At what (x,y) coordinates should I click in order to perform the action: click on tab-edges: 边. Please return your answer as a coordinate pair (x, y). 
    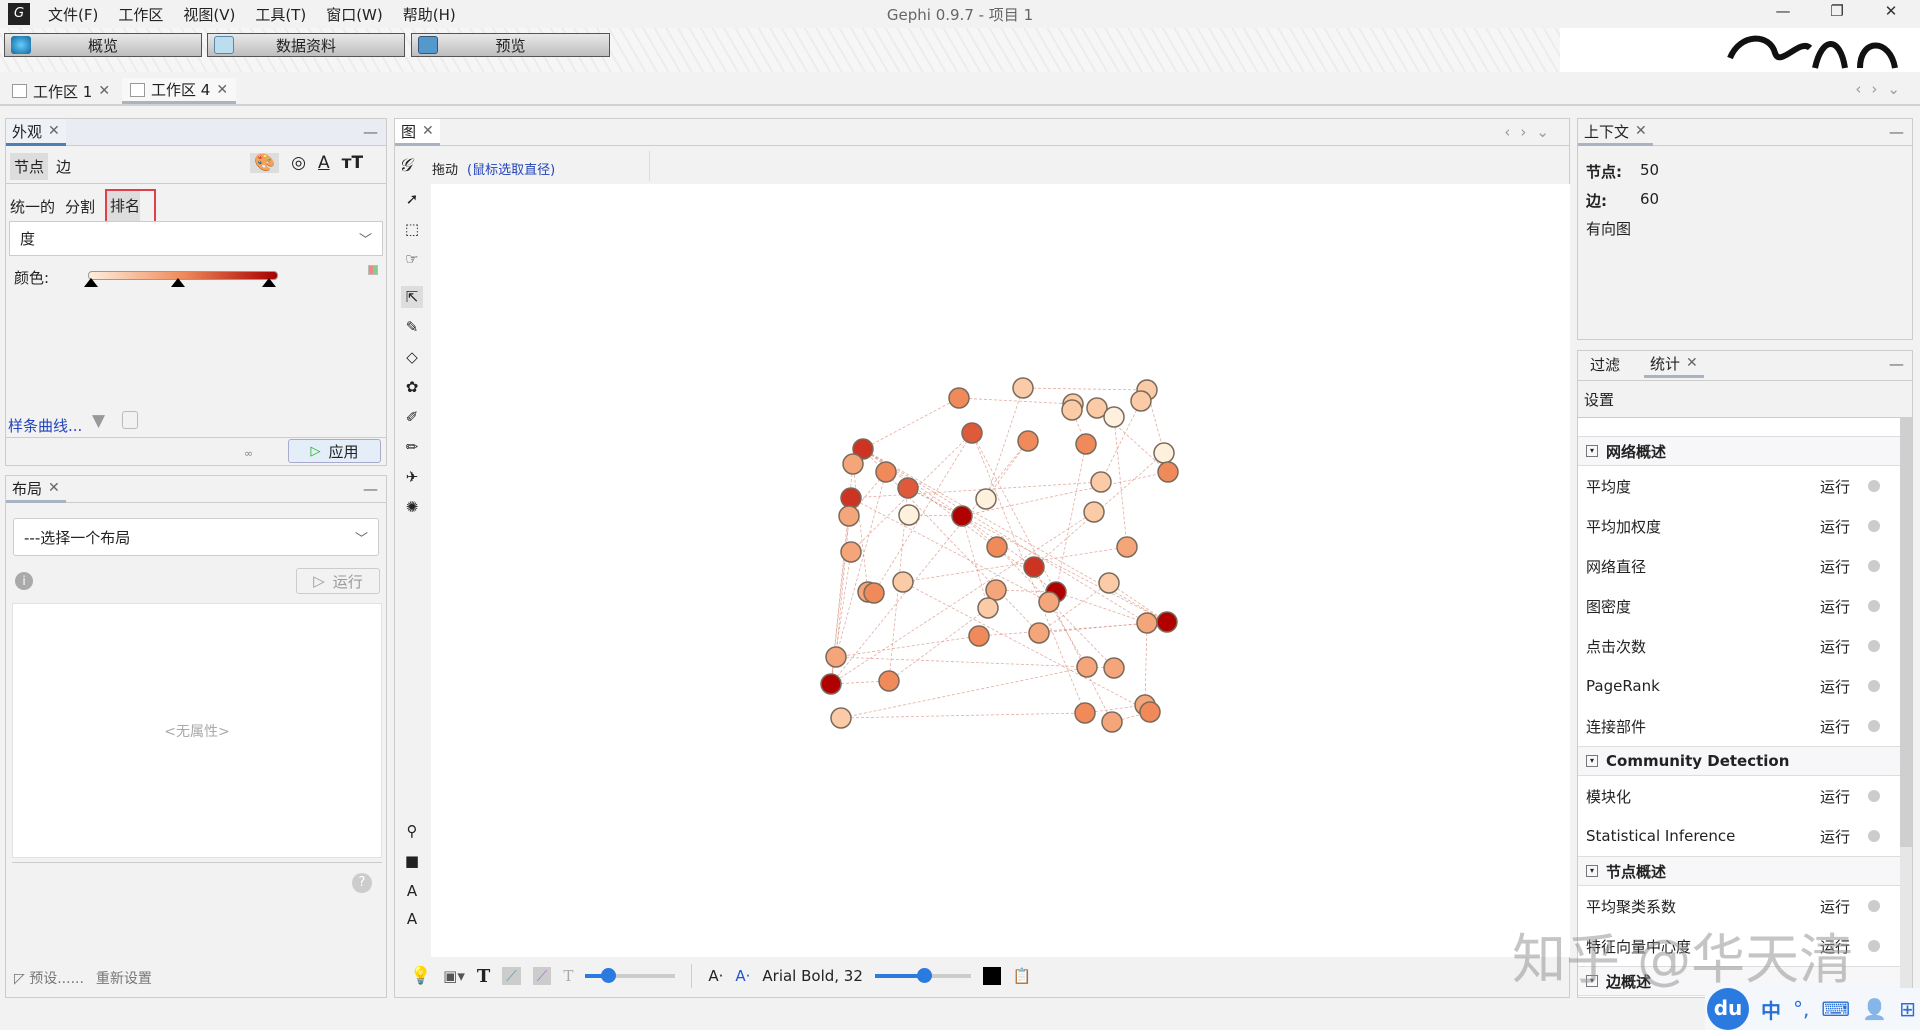
    Looking at the image, I should click on (63, 166).